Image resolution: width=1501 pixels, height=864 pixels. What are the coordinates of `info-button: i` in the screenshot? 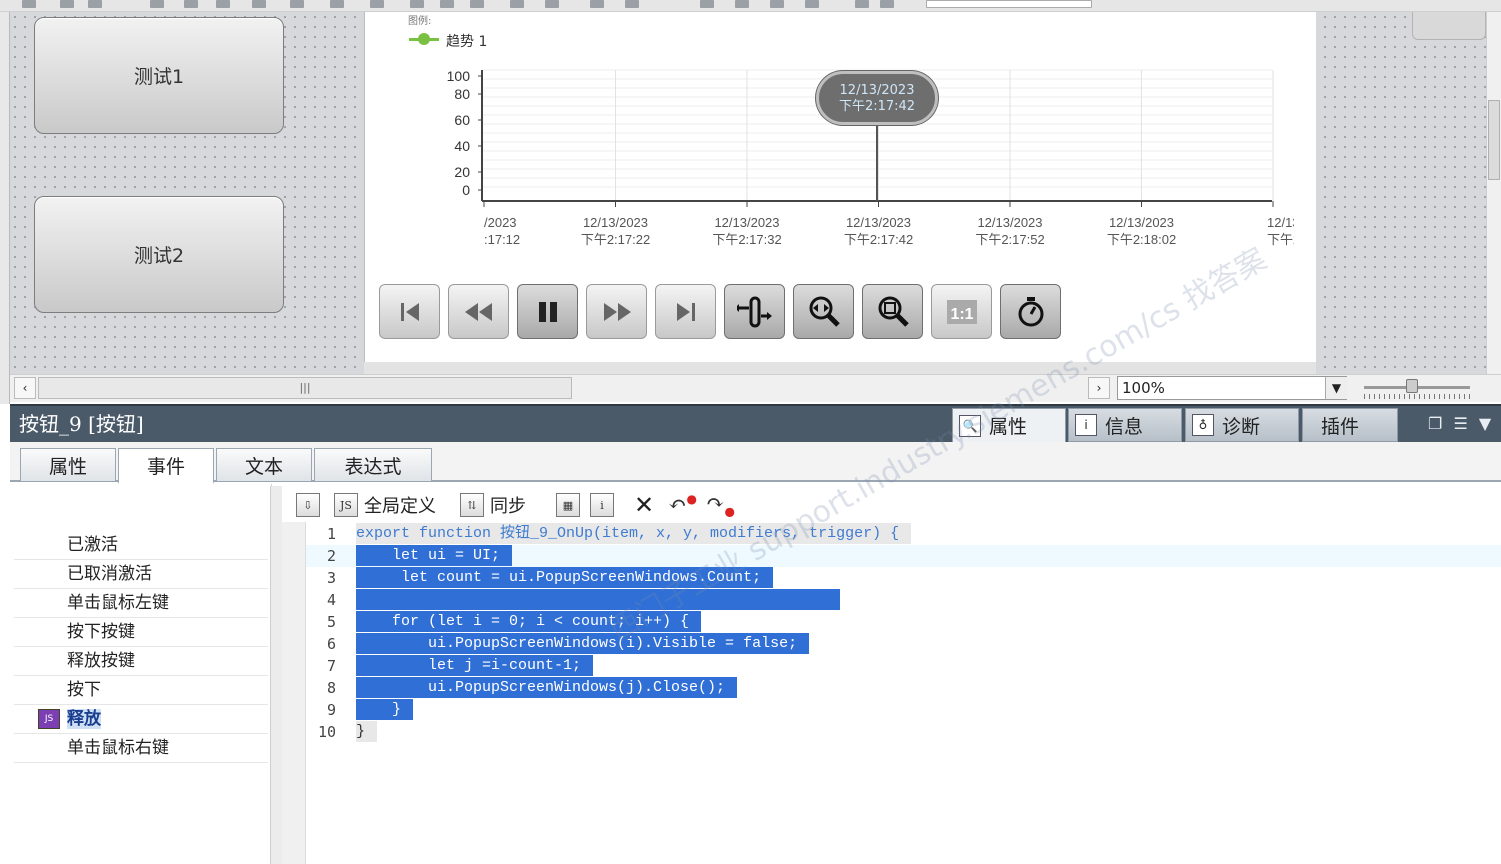 It's located at (602, 505).